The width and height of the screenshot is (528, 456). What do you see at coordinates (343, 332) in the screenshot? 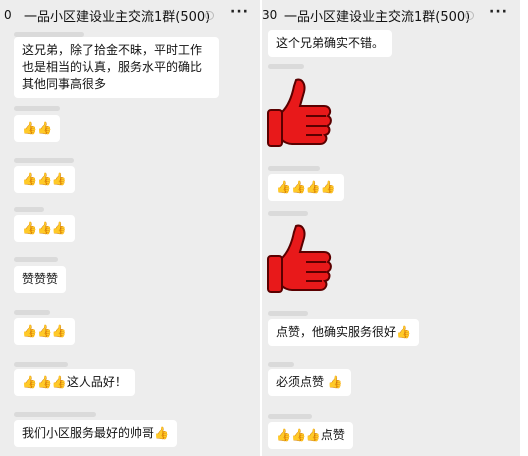
I see `message-bubble: 点赞，他确实服务很好👍` at bounding box center [343, 332].